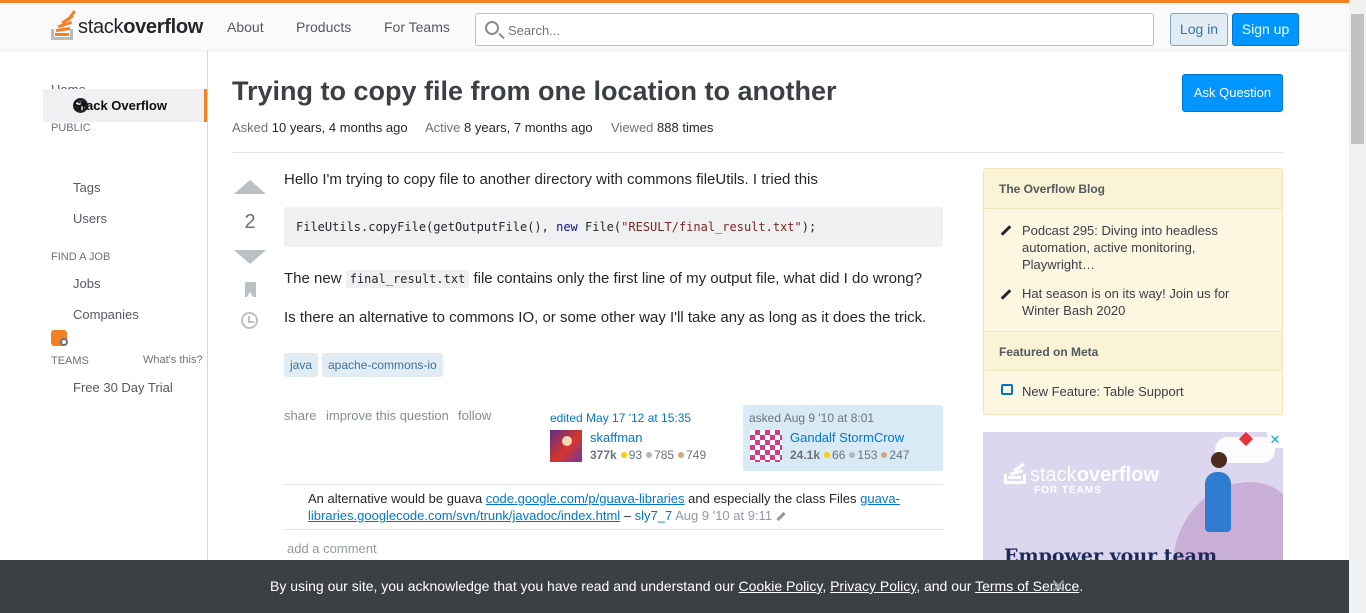  What do you see at coordinates (250, 222) in the screenshot?
I see `vote-count: 2` at bounding box center [250, 222].